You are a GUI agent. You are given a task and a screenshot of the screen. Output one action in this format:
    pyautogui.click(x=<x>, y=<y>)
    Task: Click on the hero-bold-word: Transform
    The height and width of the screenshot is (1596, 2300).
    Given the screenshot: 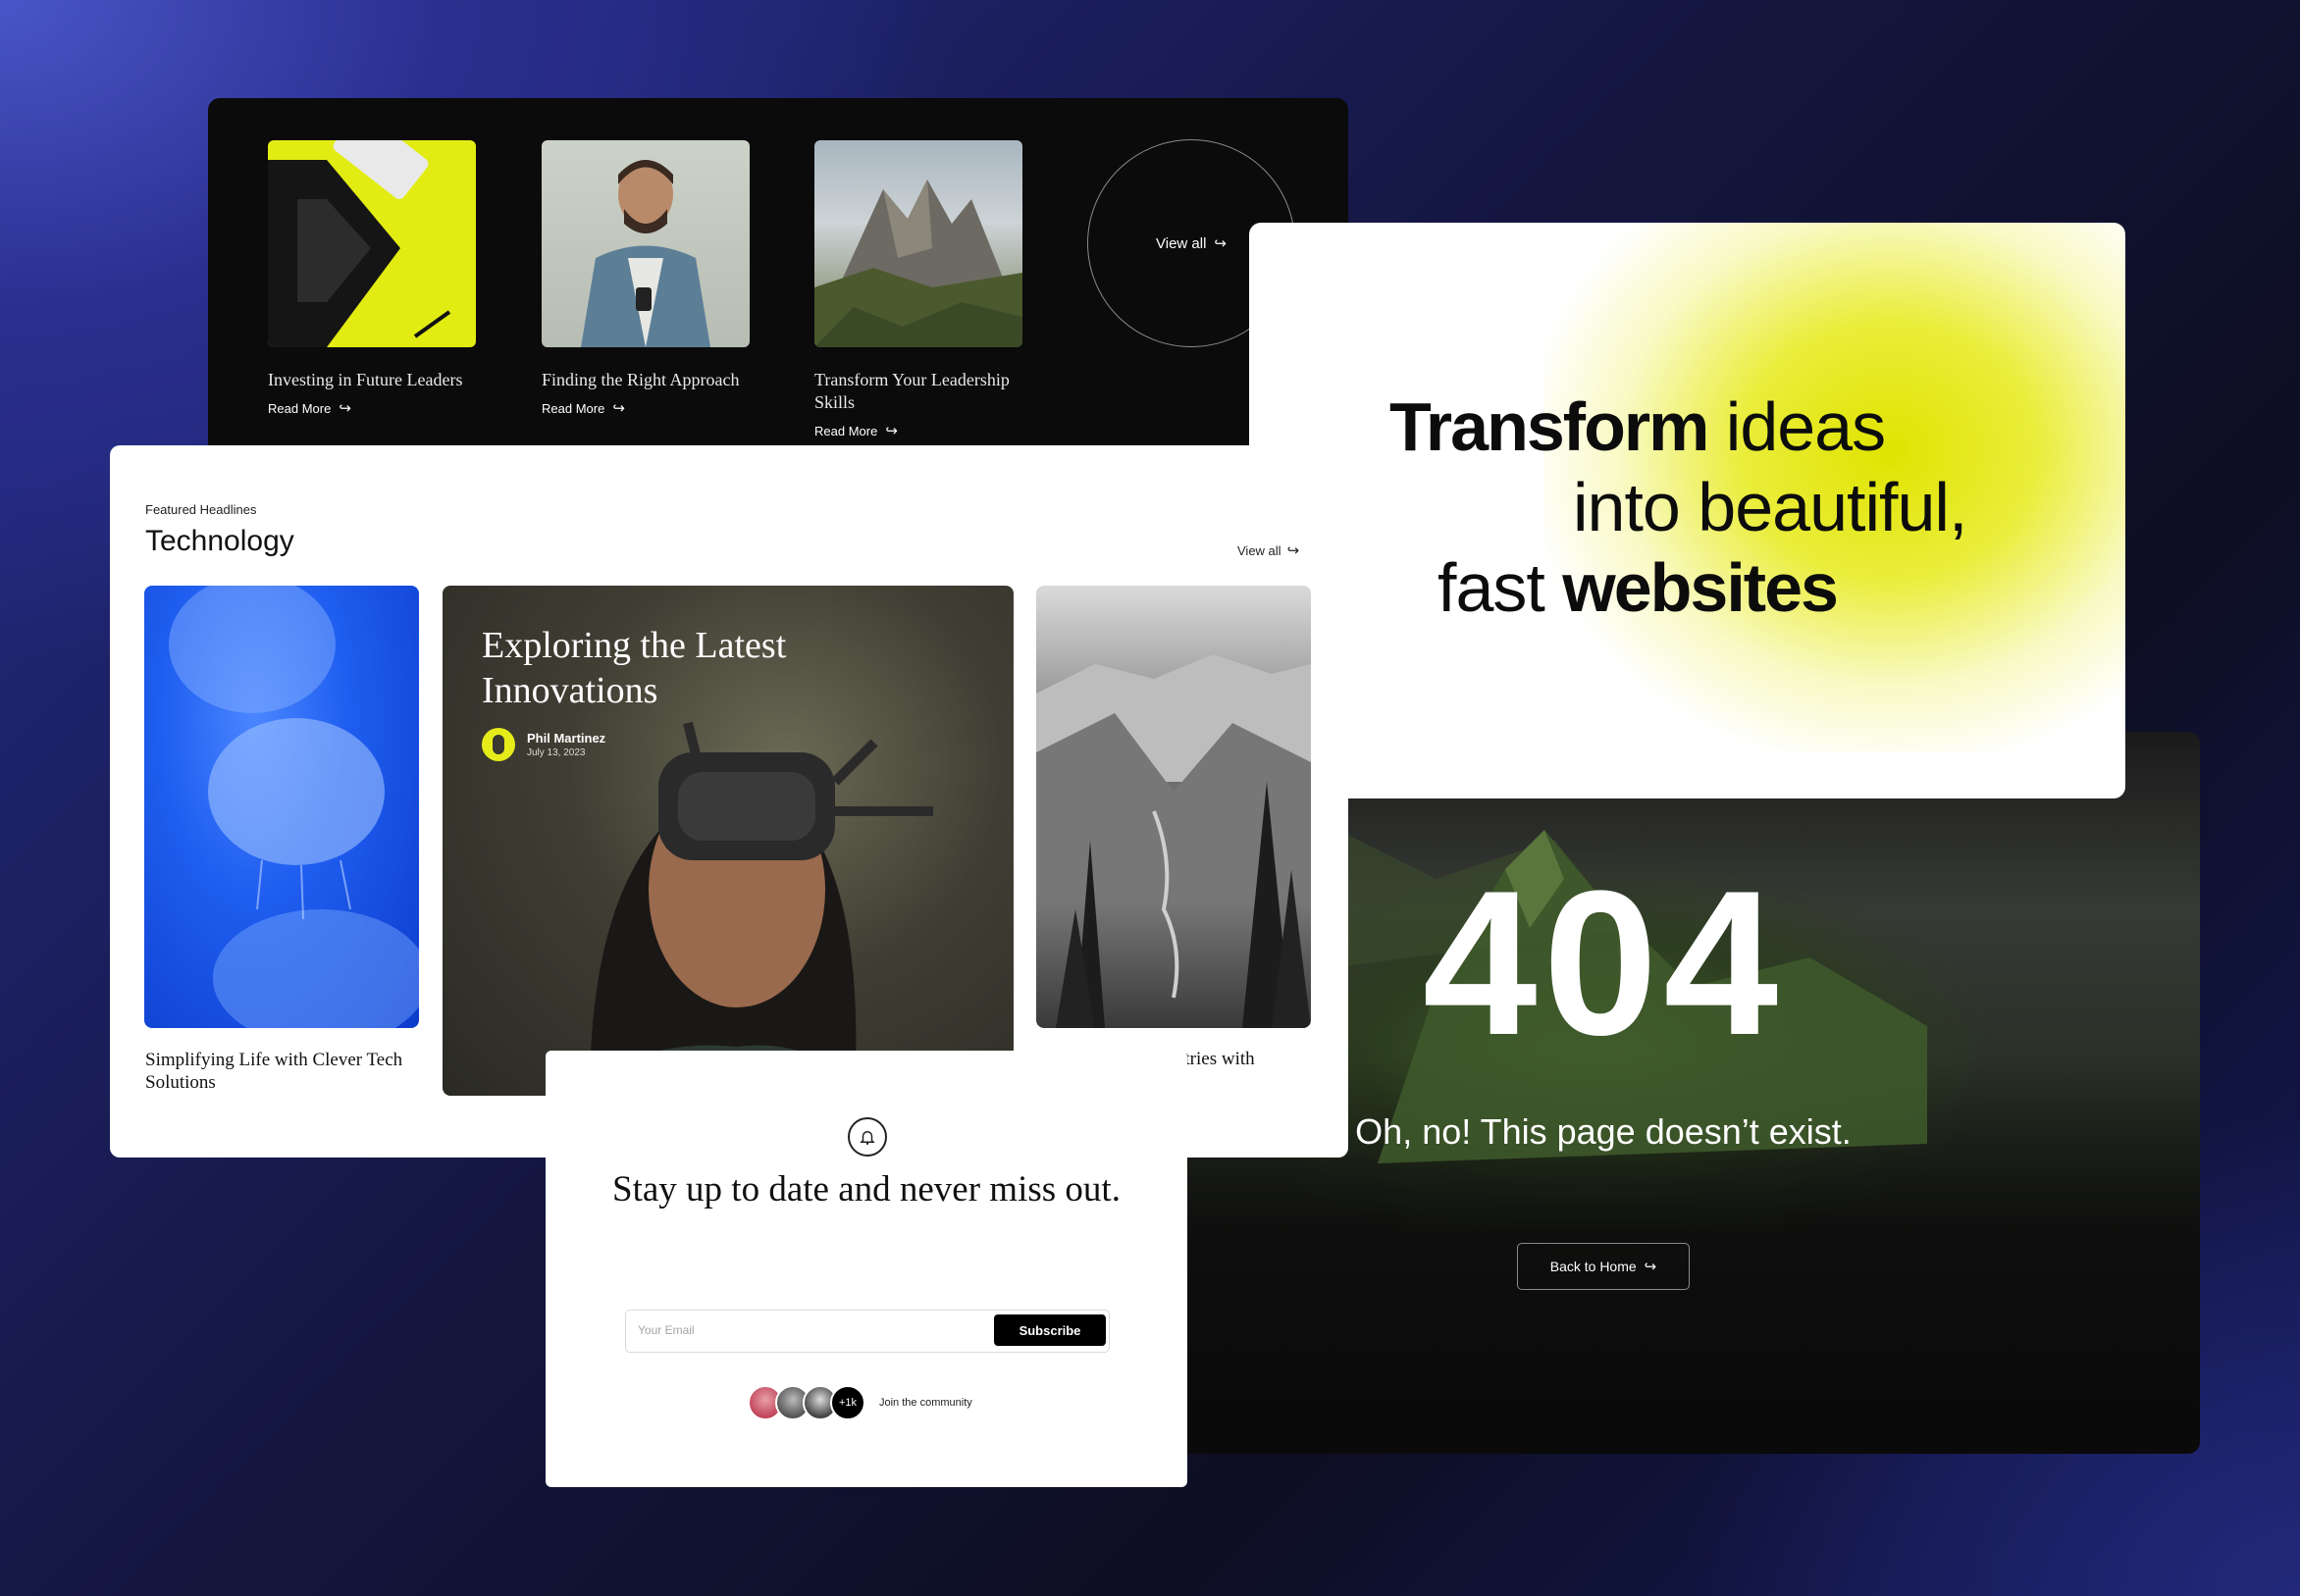 What is the action you would take?
    pyautogui.click(x=1549, y=426)
    